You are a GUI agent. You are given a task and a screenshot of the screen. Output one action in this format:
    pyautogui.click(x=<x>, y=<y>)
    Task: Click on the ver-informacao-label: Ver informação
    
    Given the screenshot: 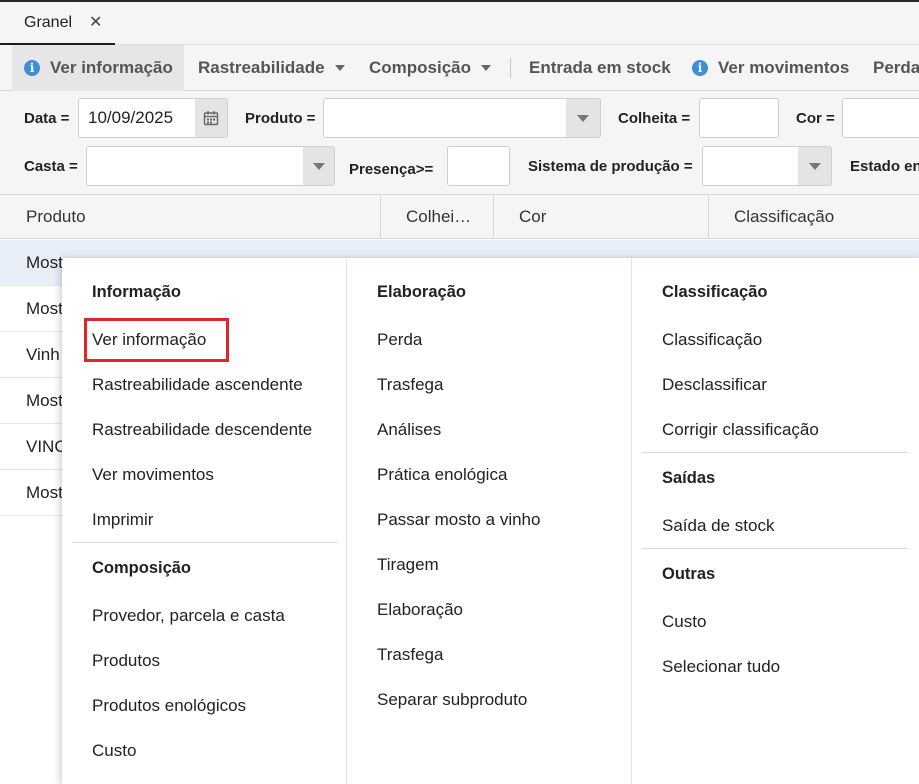 What is the action you would take?
    pyautogui.click(x=111, y=67)
    